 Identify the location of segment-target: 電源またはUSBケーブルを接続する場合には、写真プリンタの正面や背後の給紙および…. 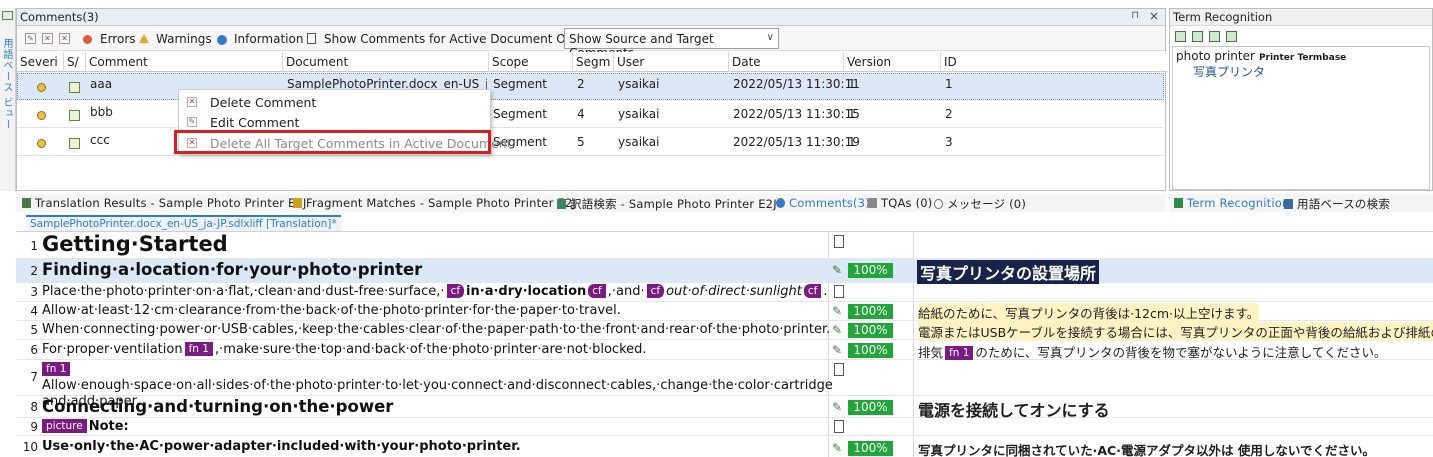
(1175, 331).